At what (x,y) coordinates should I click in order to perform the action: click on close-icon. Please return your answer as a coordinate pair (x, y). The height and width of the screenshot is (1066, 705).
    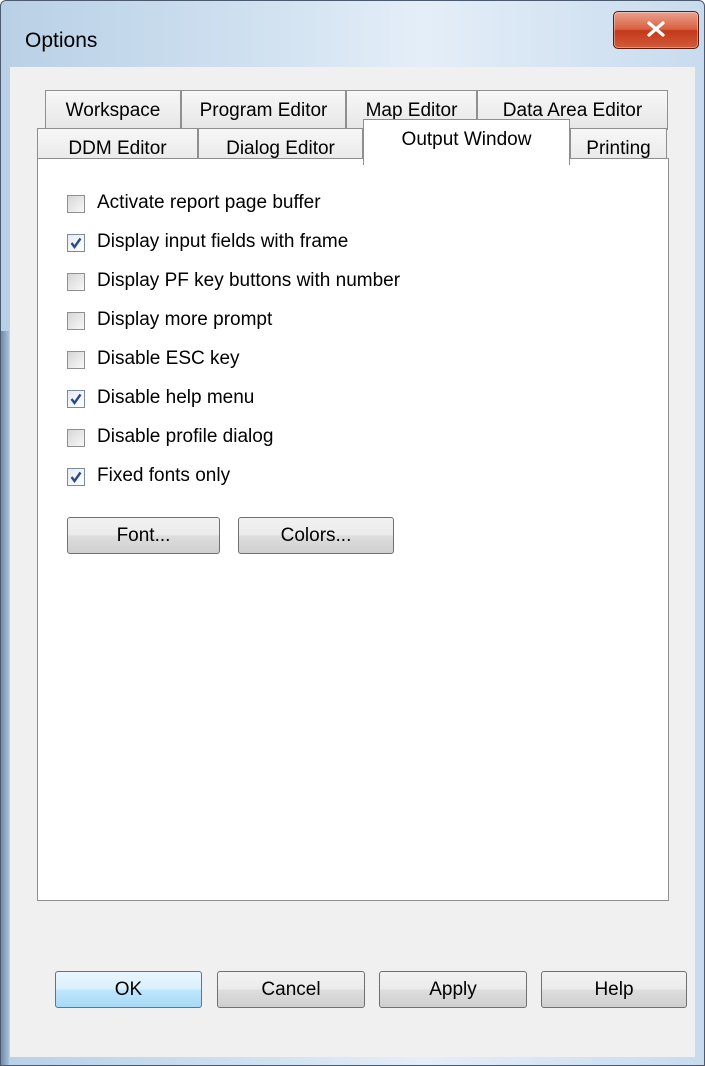
    Looking at the image, I should click on (656, 29).